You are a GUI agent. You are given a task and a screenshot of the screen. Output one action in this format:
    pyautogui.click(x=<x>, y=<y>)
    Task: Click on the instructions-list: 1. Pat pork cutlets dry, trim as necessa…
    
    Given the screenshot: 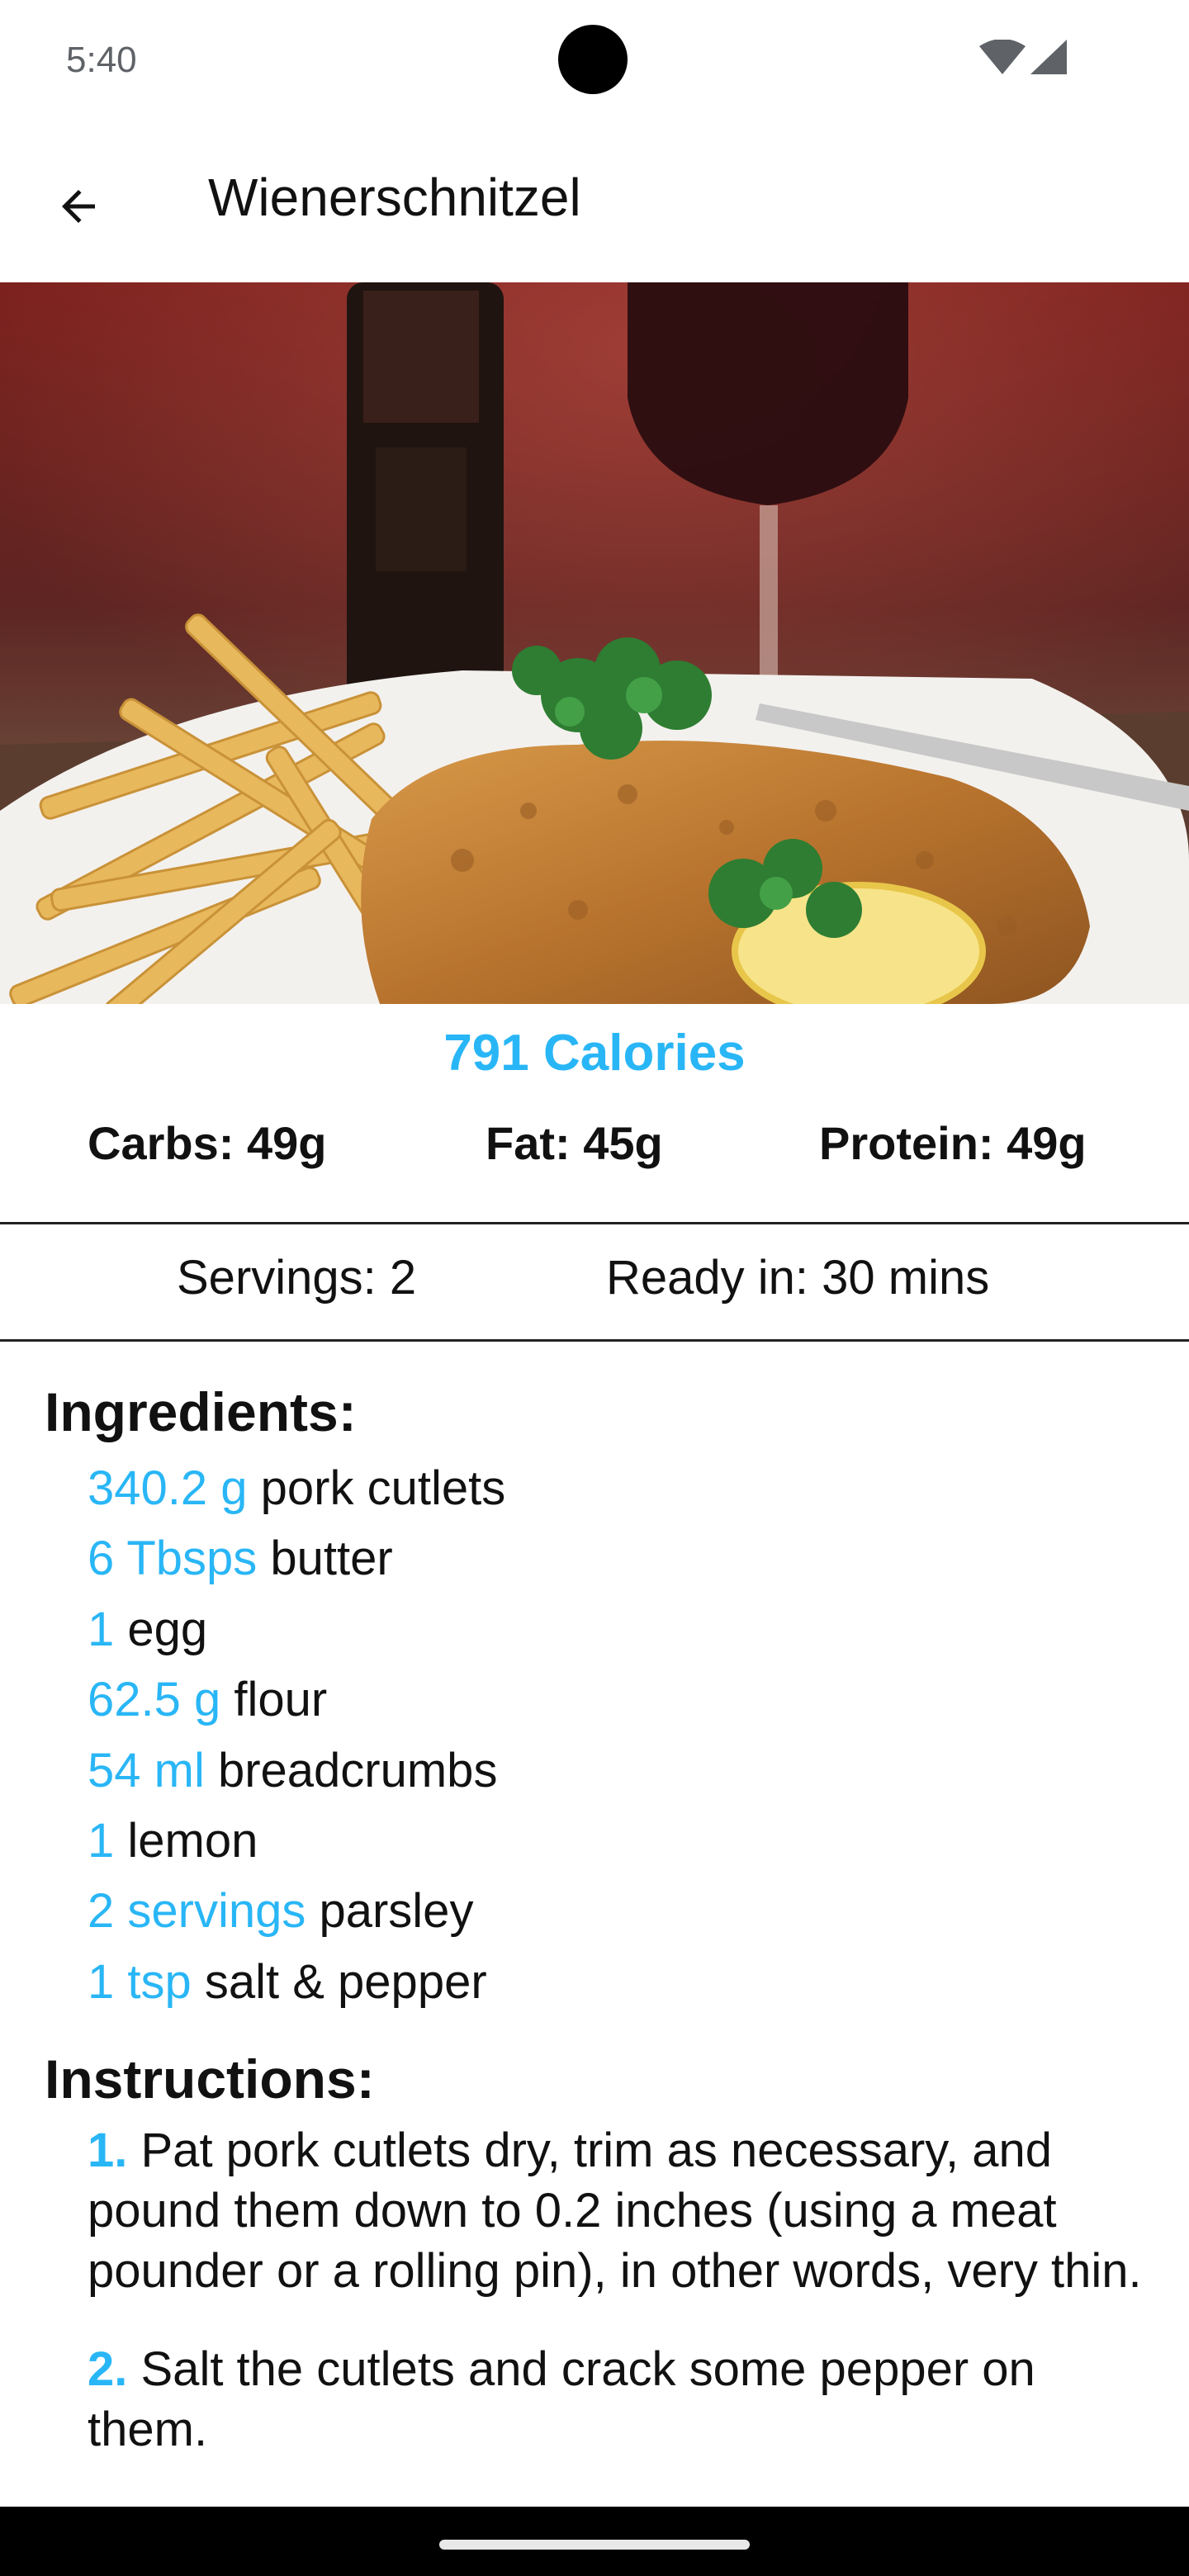 What is the action you would take?
    pyautogui.click(x=624, y=2309)
    